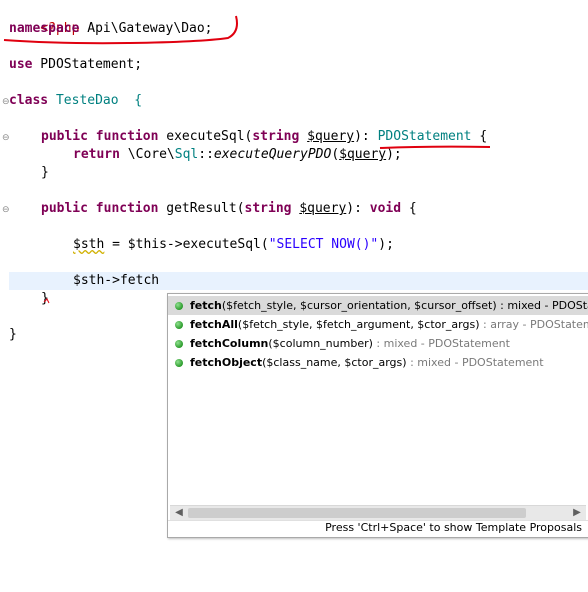  Describe the element at coordinates (323, 244) in the screenshot. I see `sql-string: "SELECT NOW()"` at that location.